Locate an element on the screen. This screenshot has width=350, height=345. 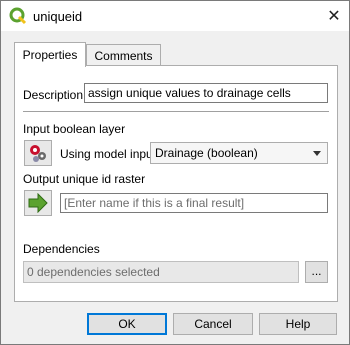
title-bar: uniqueid ✕ is located at coordinates (175, 16).